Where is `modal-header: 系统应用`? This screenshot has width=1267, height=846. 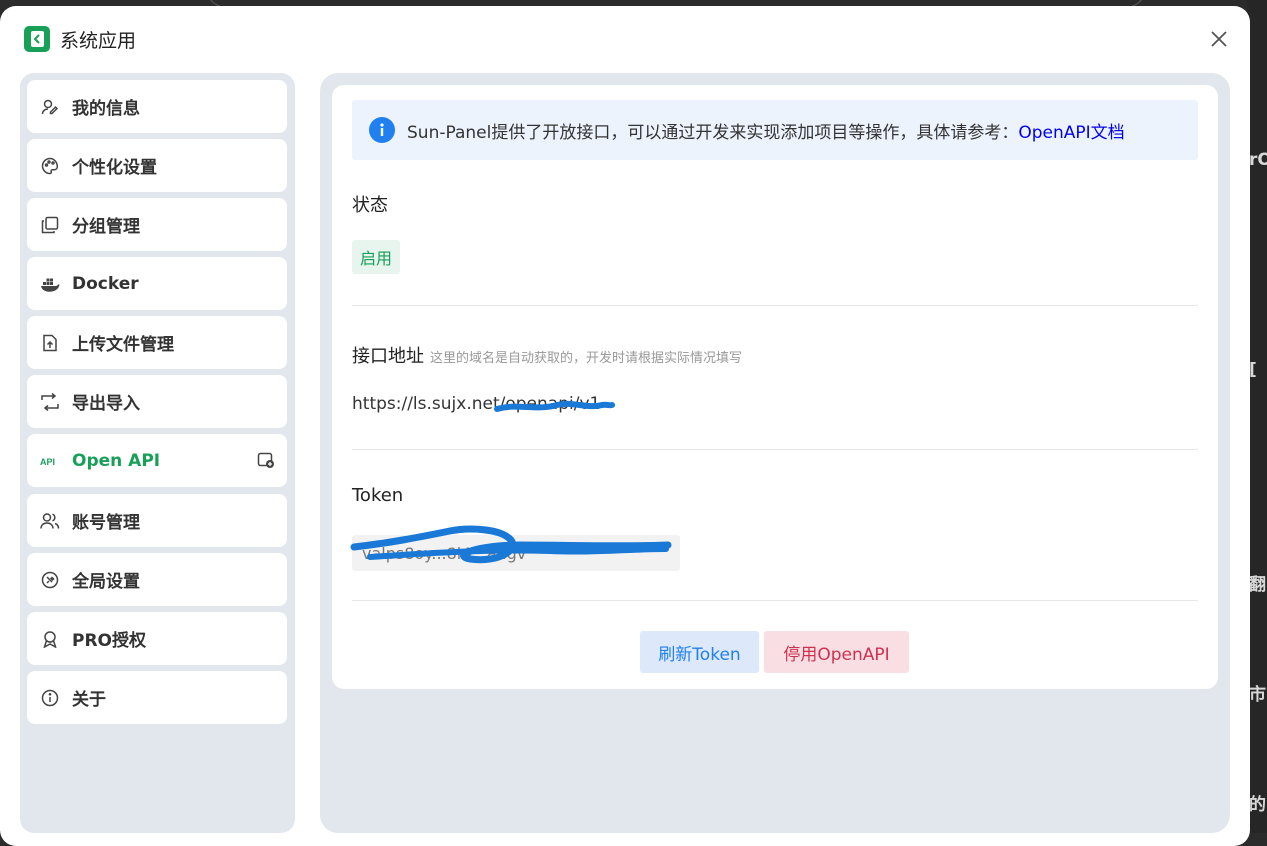 modal-header: 系统应用 is located at coordinates (80, 39).